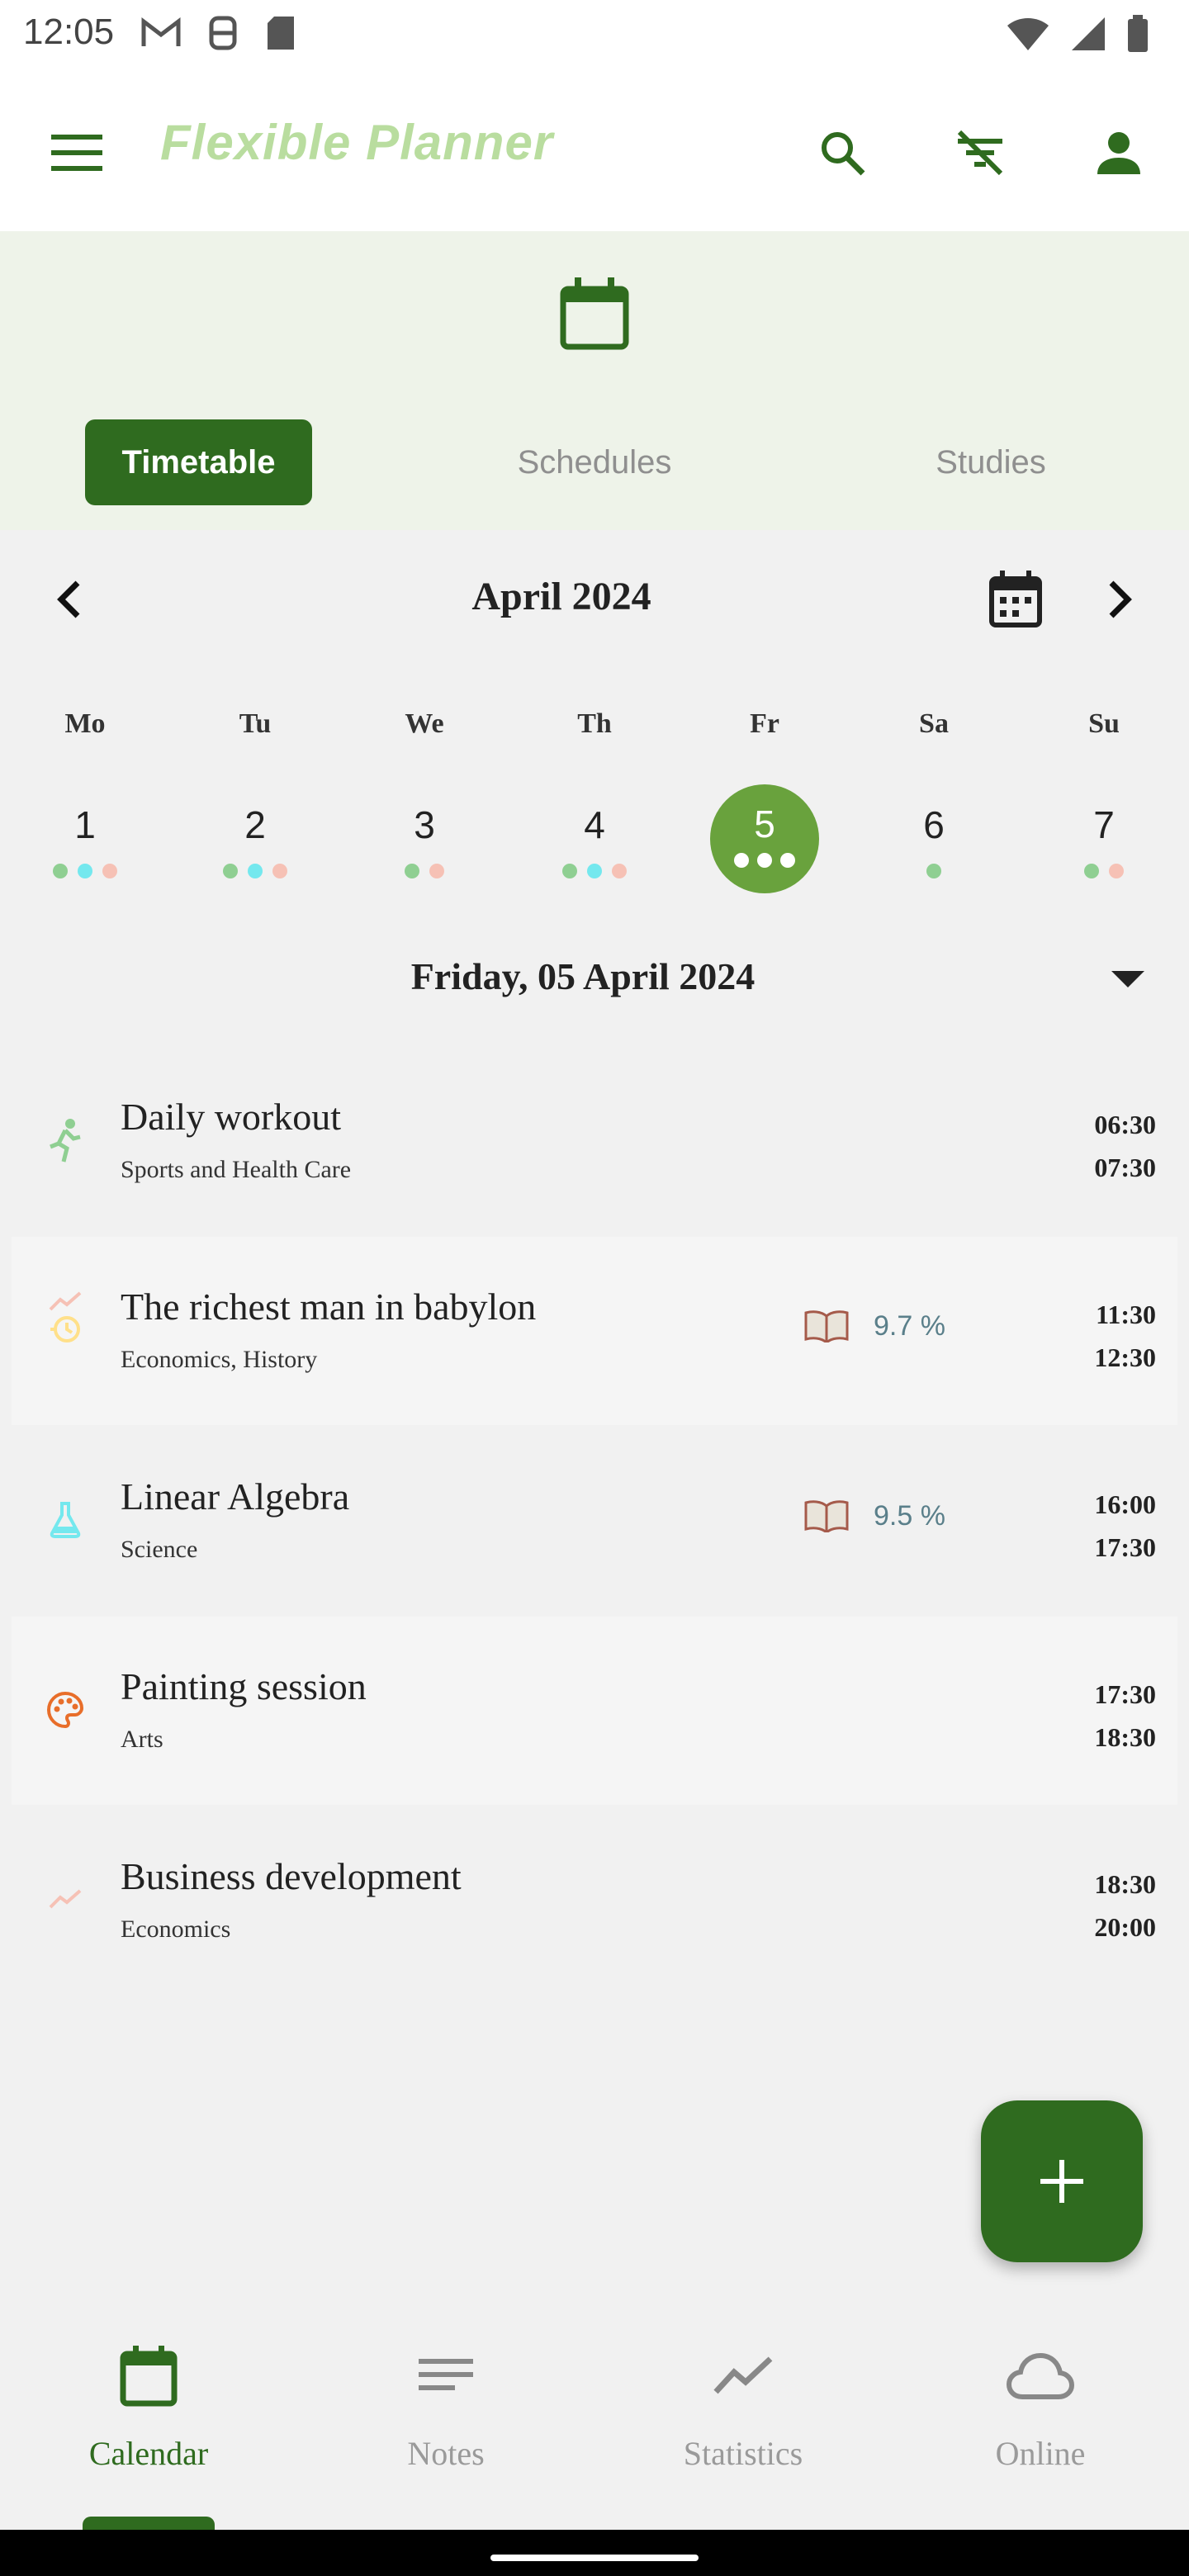  Describe the element at coordinates (909, 1515) in the screenshot. I see `reading-progress-value: 9.5 %` at that location.